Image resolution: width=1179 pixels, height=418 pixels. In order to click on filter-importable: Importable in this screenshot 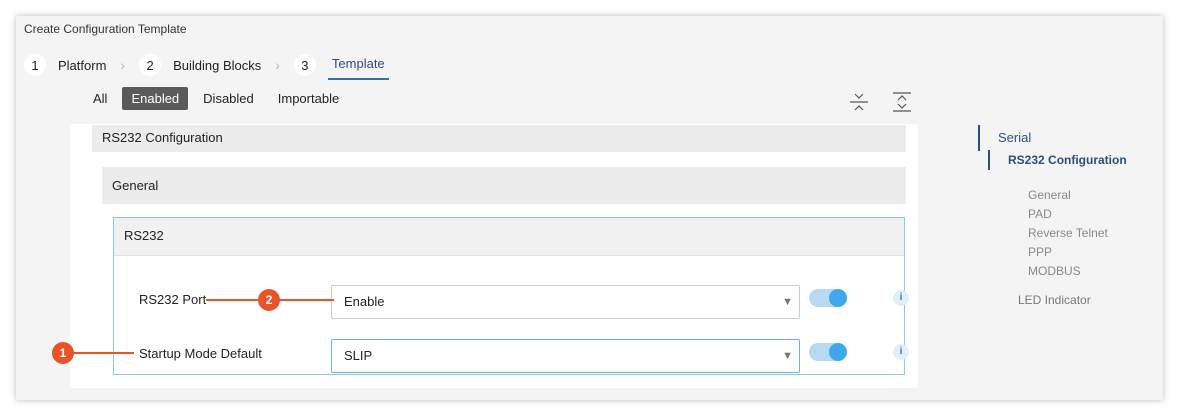, I will do `click(308, 98)`.